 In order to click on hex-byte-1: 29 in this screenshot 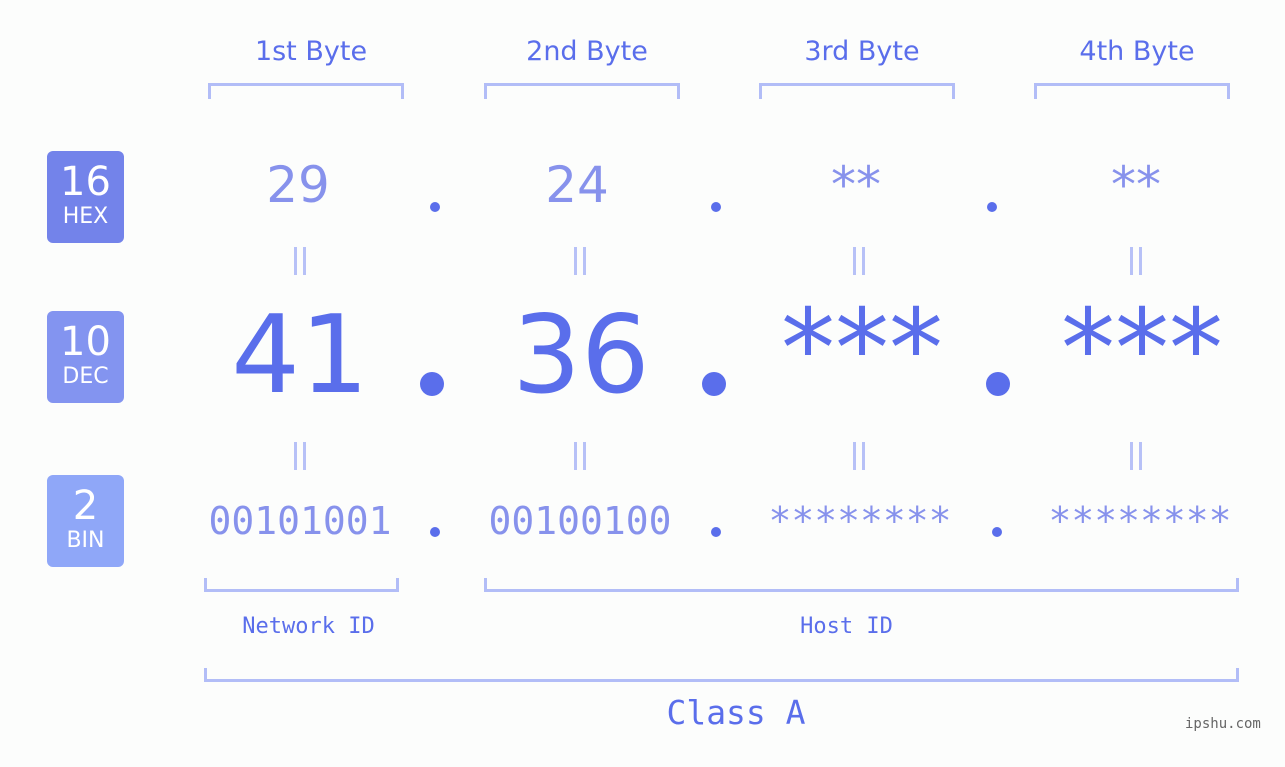, I will do `click(298, 185)`.